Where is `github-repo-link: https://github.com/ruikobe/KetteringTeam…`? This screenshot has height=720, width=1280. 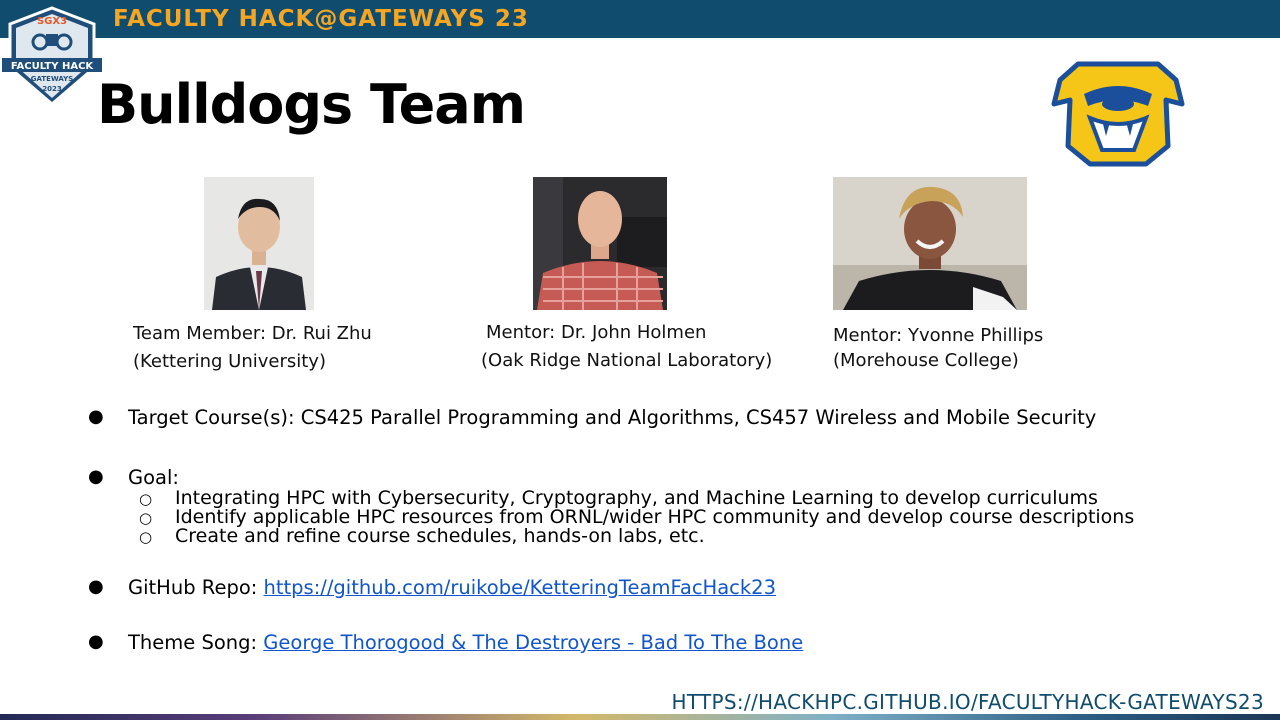 github-repo-link: https://github.com/ruikobe/KetteringTeam… is located at coordinates (520, 587).